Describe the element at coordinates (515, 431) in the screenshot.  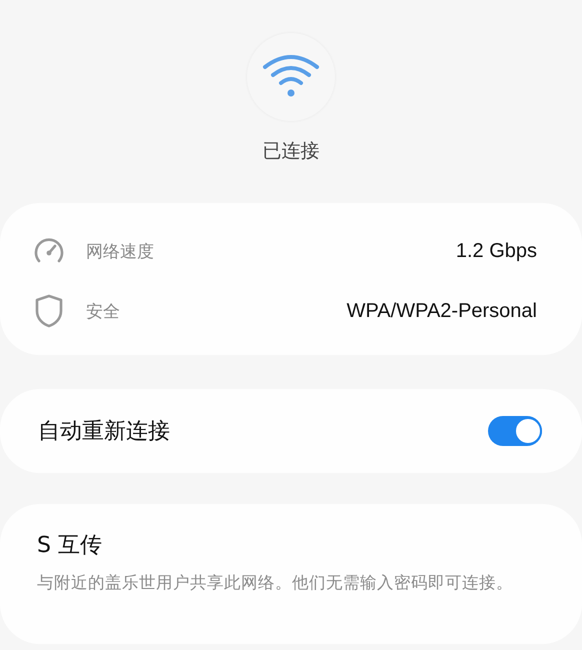
I see `auto-reconnect-toggle` at that location.